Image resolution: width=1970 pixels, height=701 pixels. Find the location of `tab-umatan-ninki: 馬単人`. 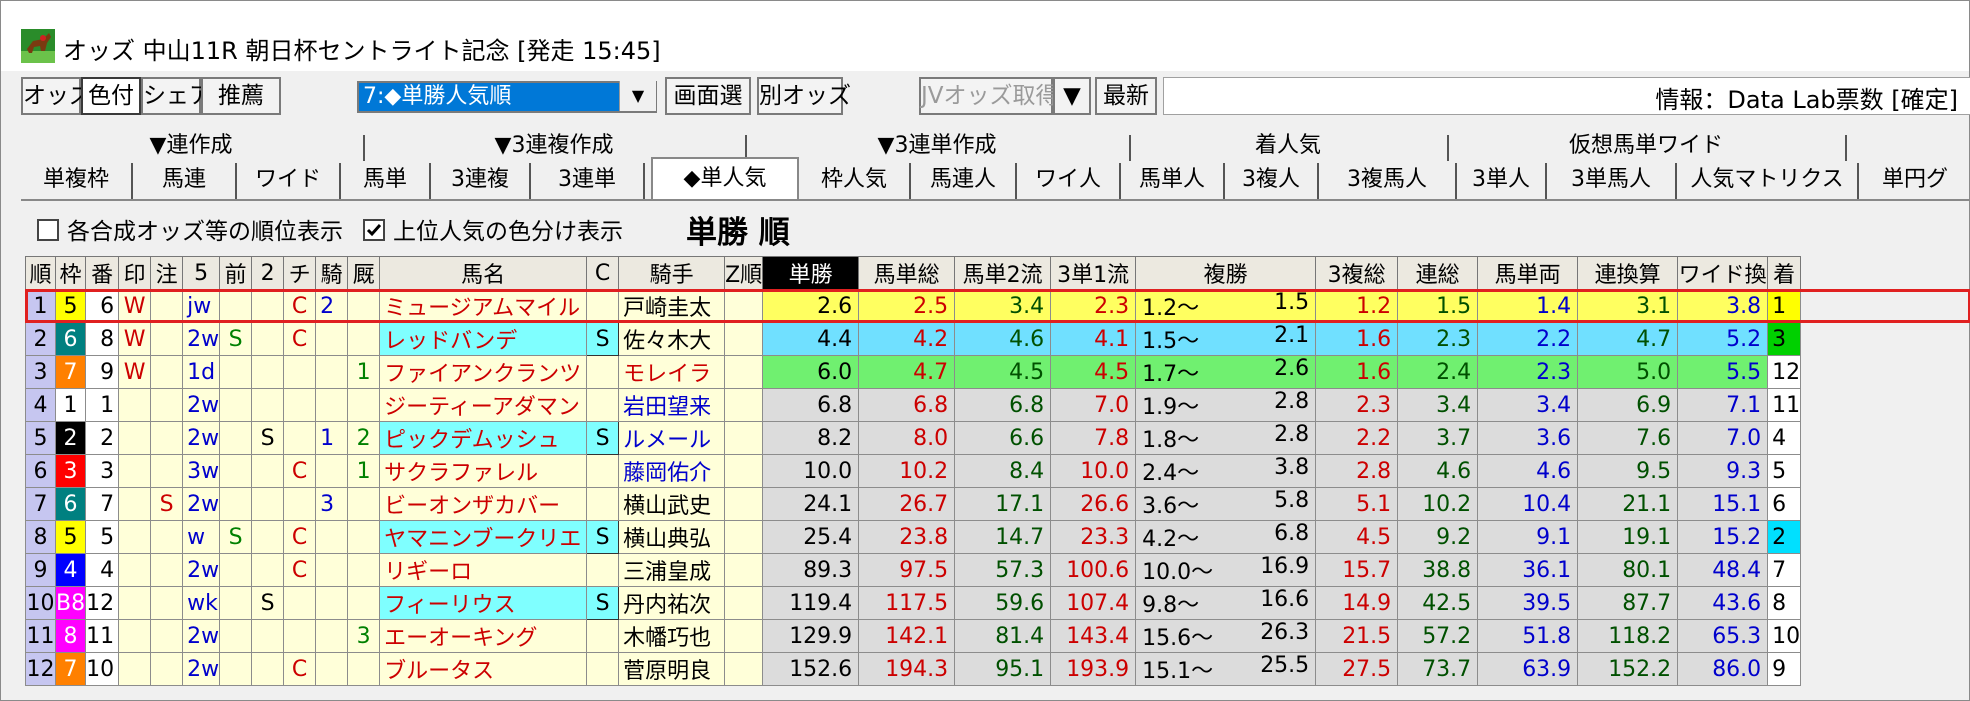

tab-umatan-ninki: 馬単人 is located at coordinates (1173, 181).